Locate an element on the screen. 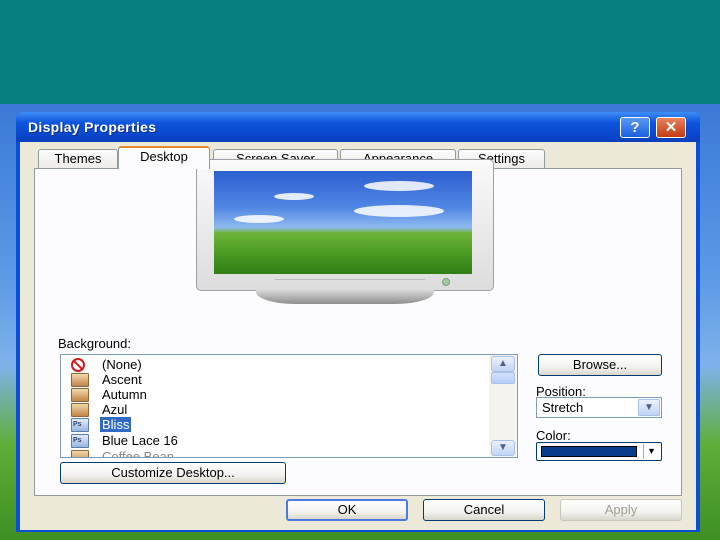  tab-desktop: Desktop is located at coordinates (164, 157).